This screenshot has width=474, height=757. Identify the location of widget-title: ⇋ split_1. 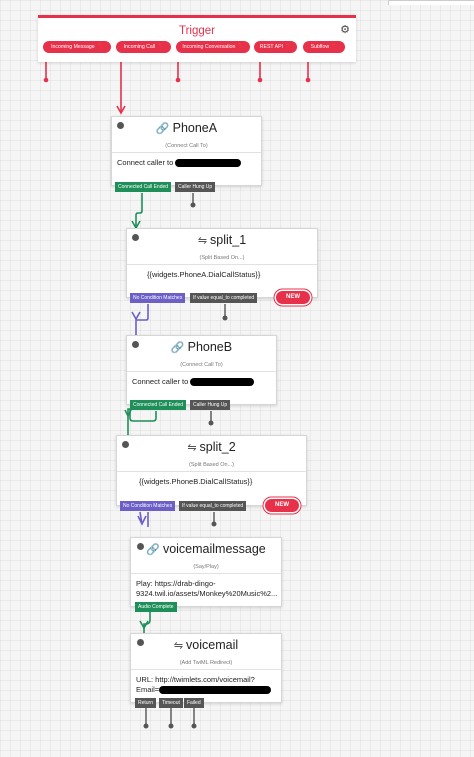
(222, 240).